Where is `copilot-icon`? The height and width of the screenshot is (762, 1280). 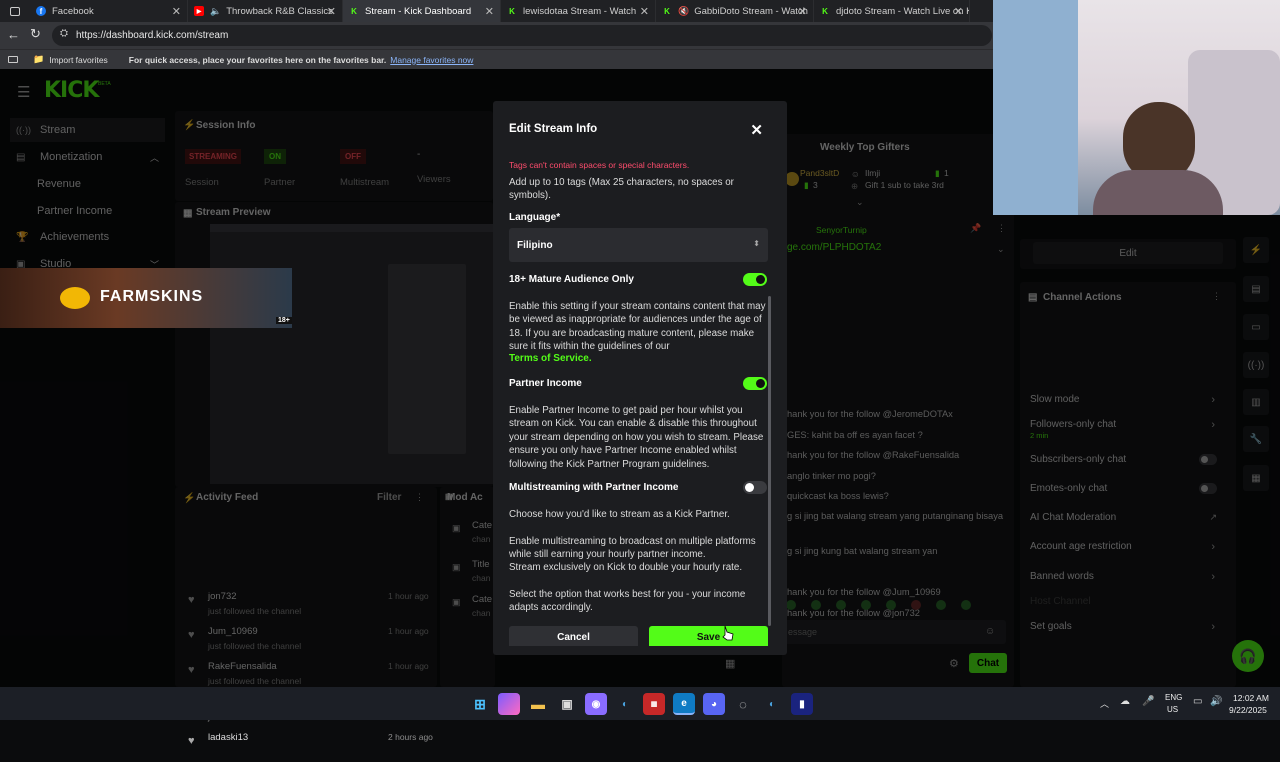
copilot-icon is located at coordinates (509, 704).